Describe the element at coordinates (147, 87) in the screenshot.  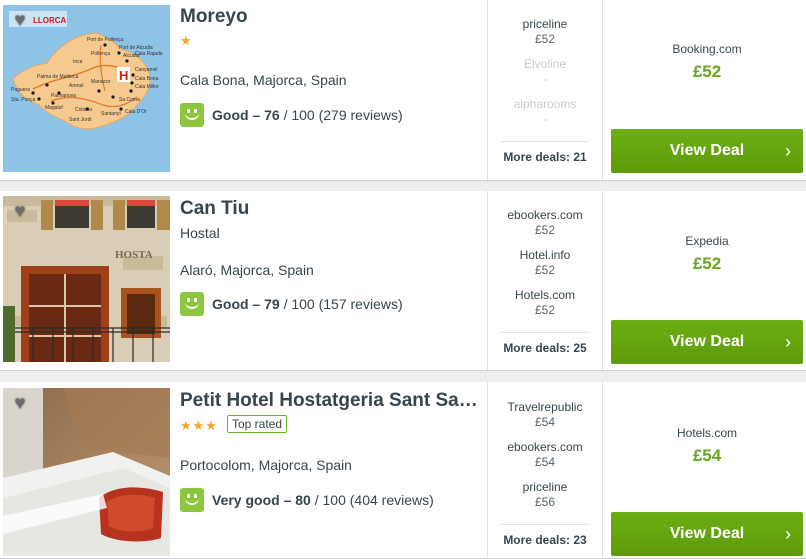
I see `map-place: Cala Millor` at that location.